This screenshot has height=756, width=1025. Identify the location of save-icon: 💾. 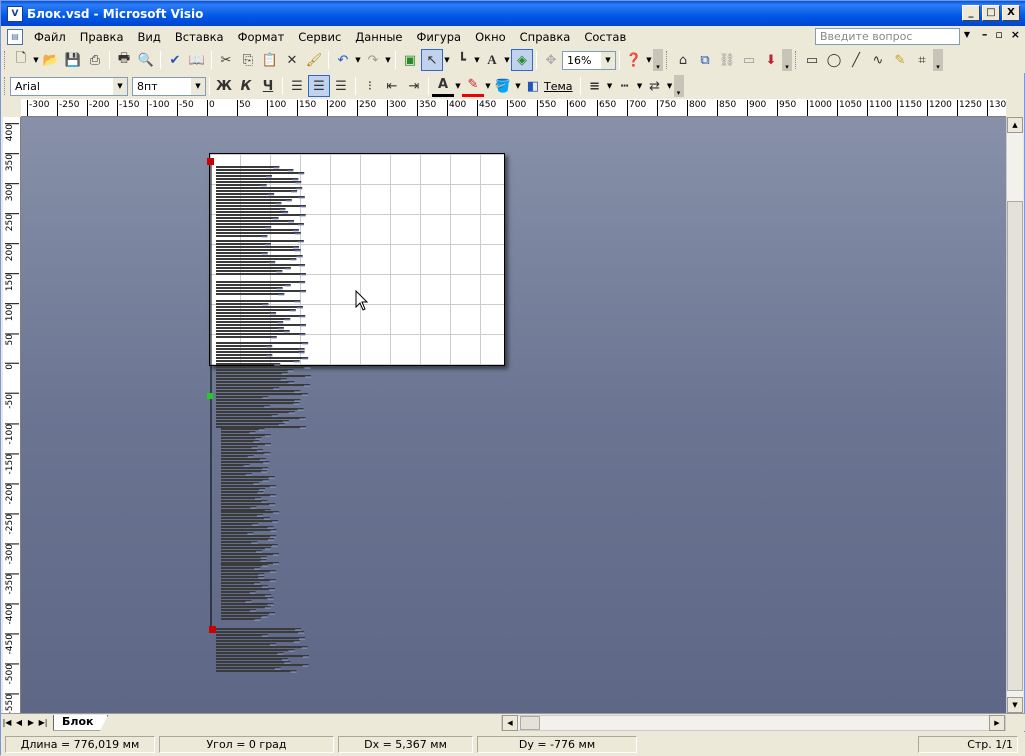
(73, 60).